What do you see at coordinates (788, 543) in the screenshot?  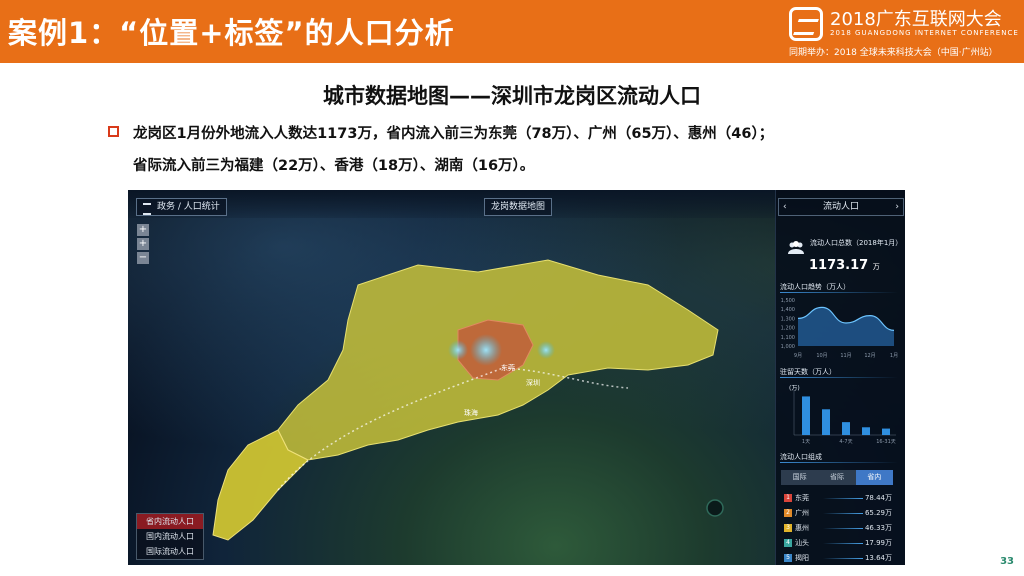 I see `rank-badge: 4` at bounding box center [788, 543].